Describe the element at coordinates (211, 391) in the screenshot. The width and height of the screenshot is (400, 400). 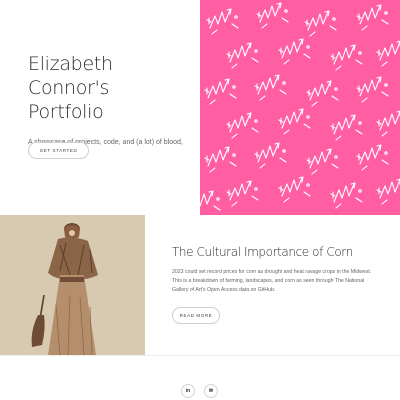
I see `email-icon: ✉` at that location.